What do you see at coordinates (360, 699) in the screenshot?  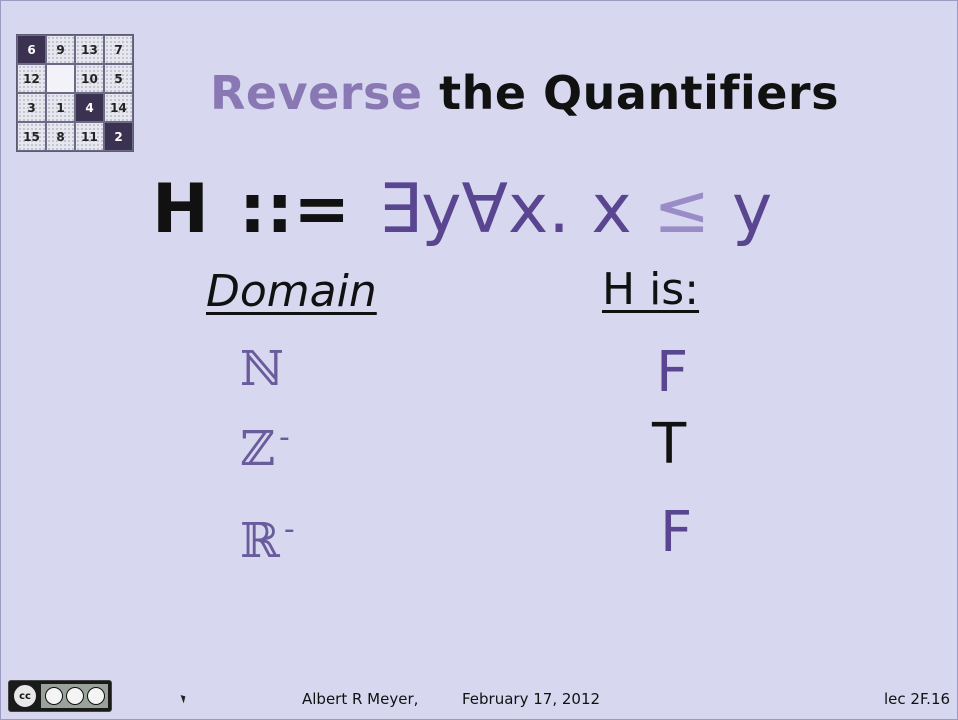 I see `footer-author: Albert R Meyer,` at bounding box center [360, 699].